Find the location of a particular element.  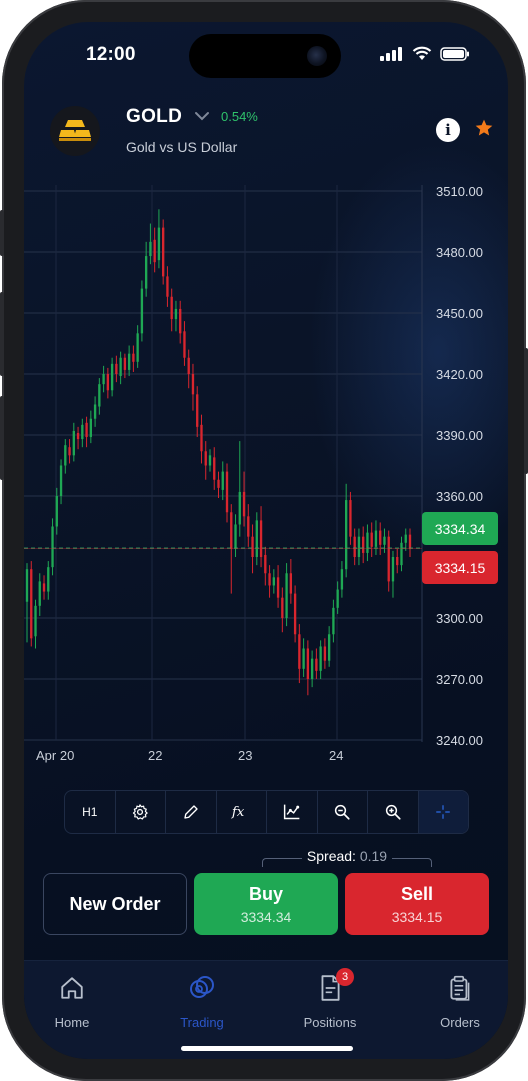

buy-label: Buy is located at coordinates (265, 893).